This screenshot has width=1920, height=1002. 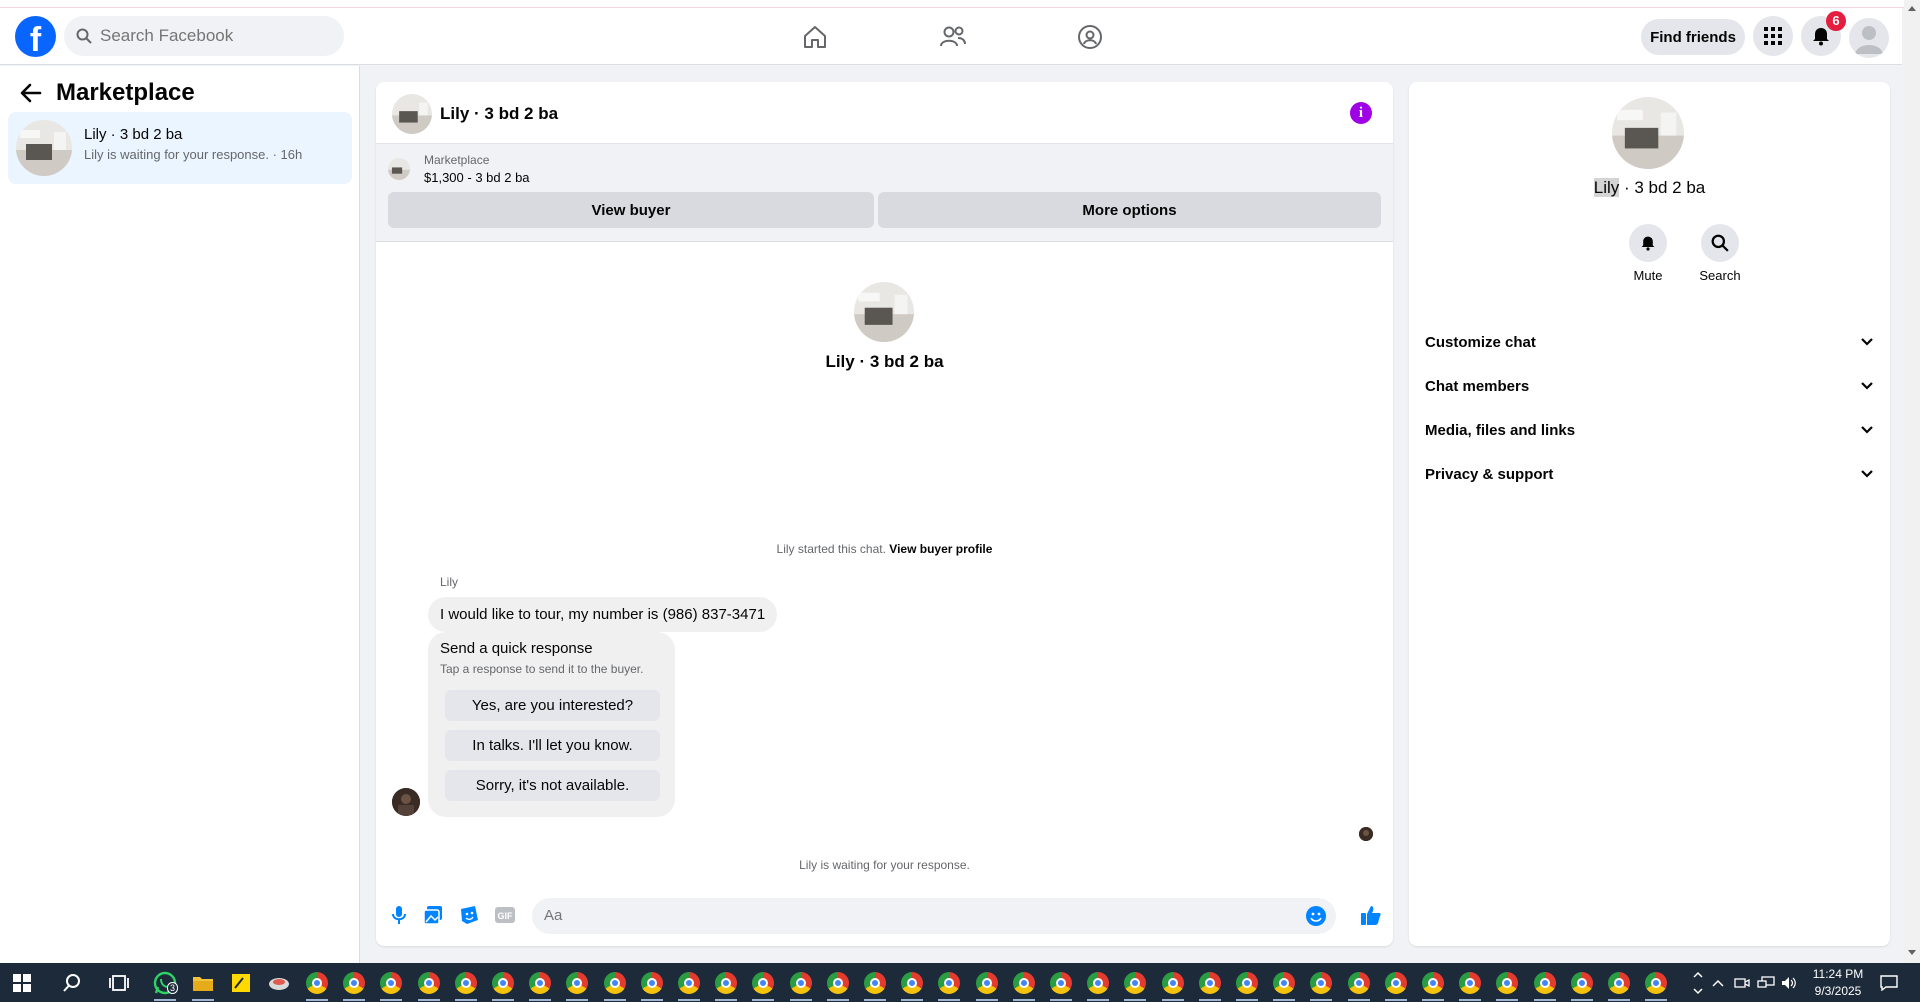 What do you see at coordinates (469, 915) in the screenshot?
I see `sticker-icon` at bounding box center [469, 915].